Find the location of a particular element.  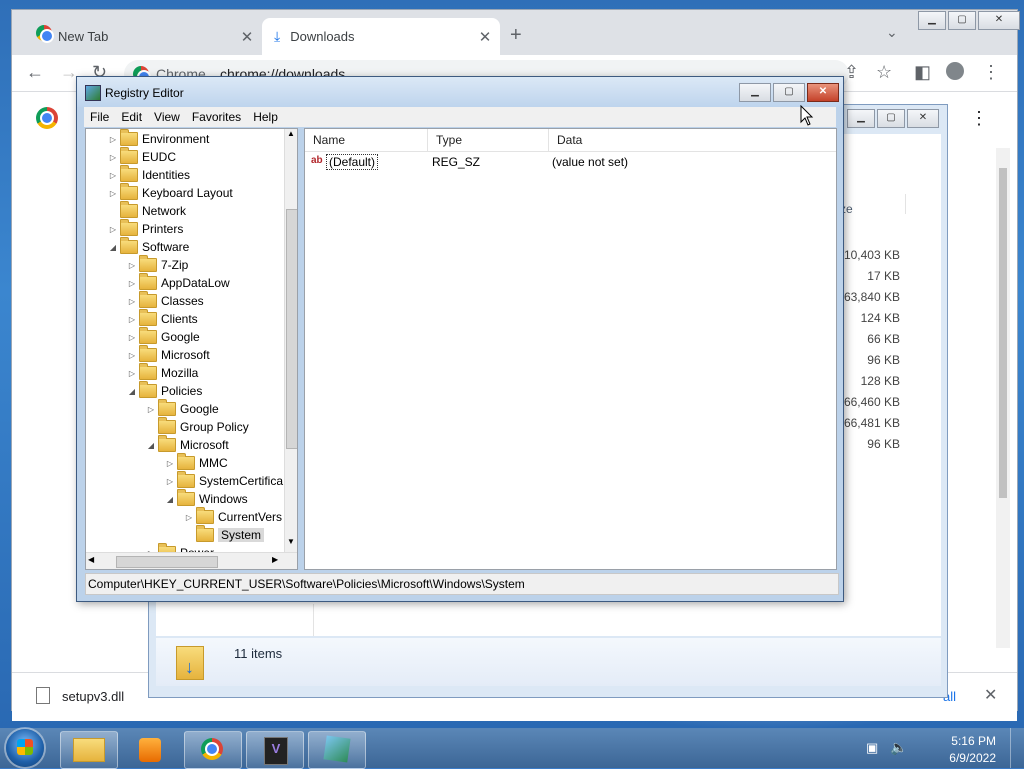

tree-node: ▷ Mozilla is located at coordinates (162, 372).